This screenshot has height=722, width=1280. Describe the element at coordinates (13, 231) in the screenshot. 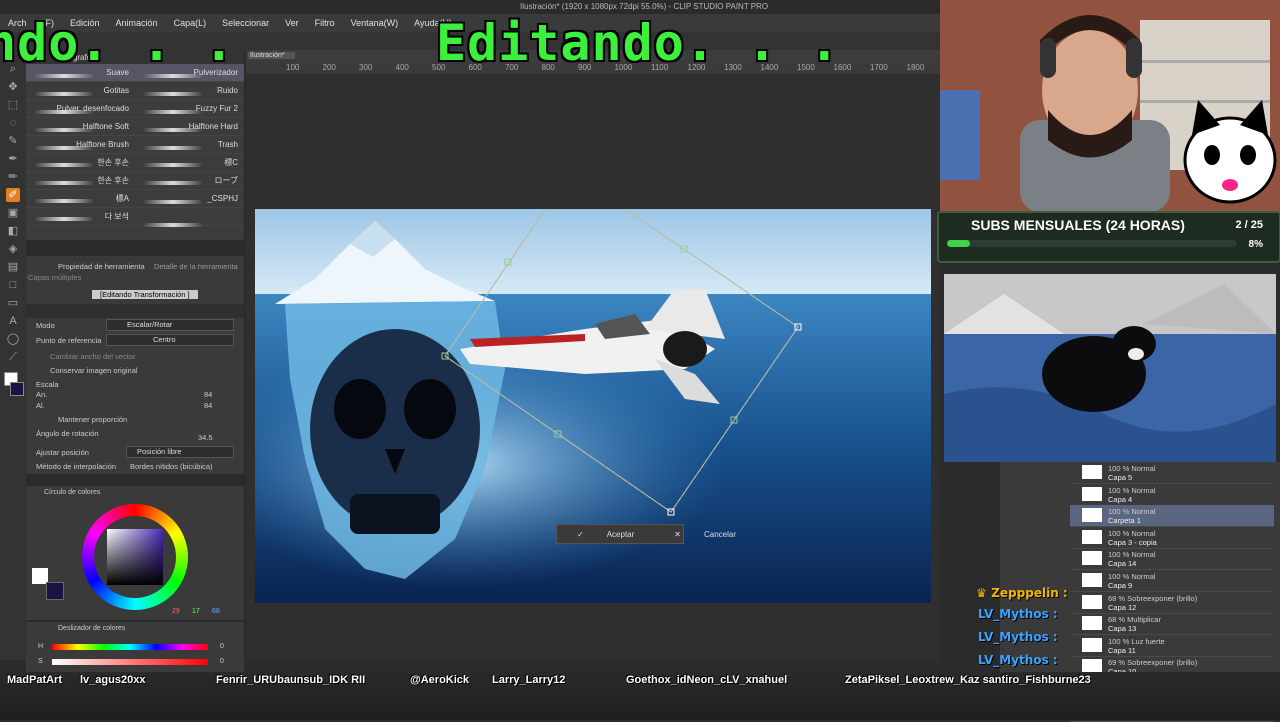

I see `eraser-tool-icon: ◧` at that location.